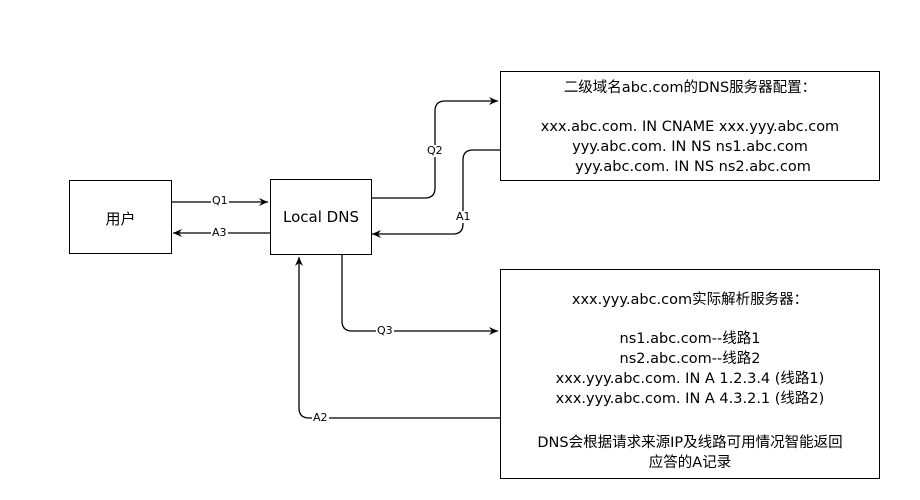  Describe the element at coordinates (320, 417) in the screenshot. I see `edge-a2-label: A2` at that location.